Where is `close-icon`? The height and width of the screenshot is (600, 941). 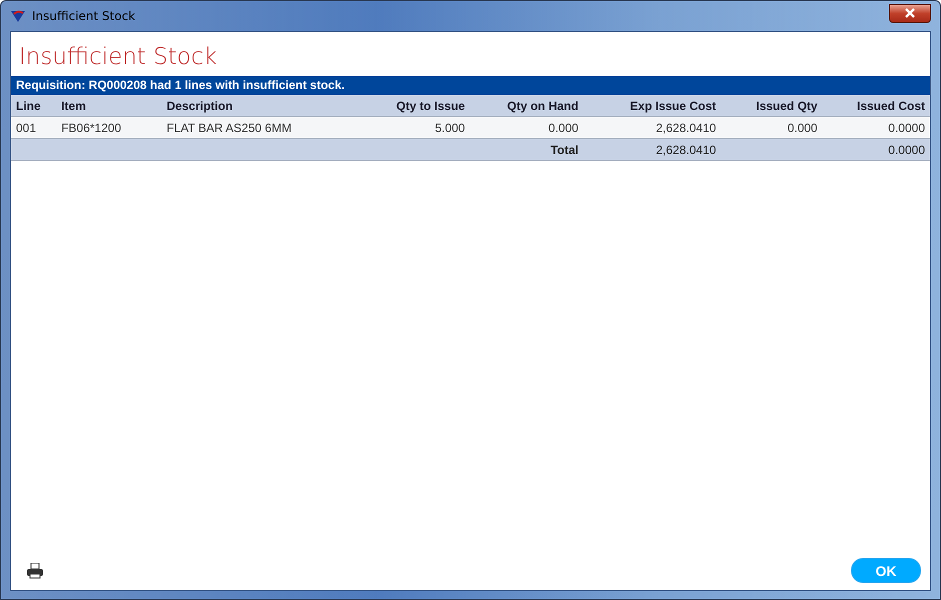
close-icon is located at coordinates (910, 13).